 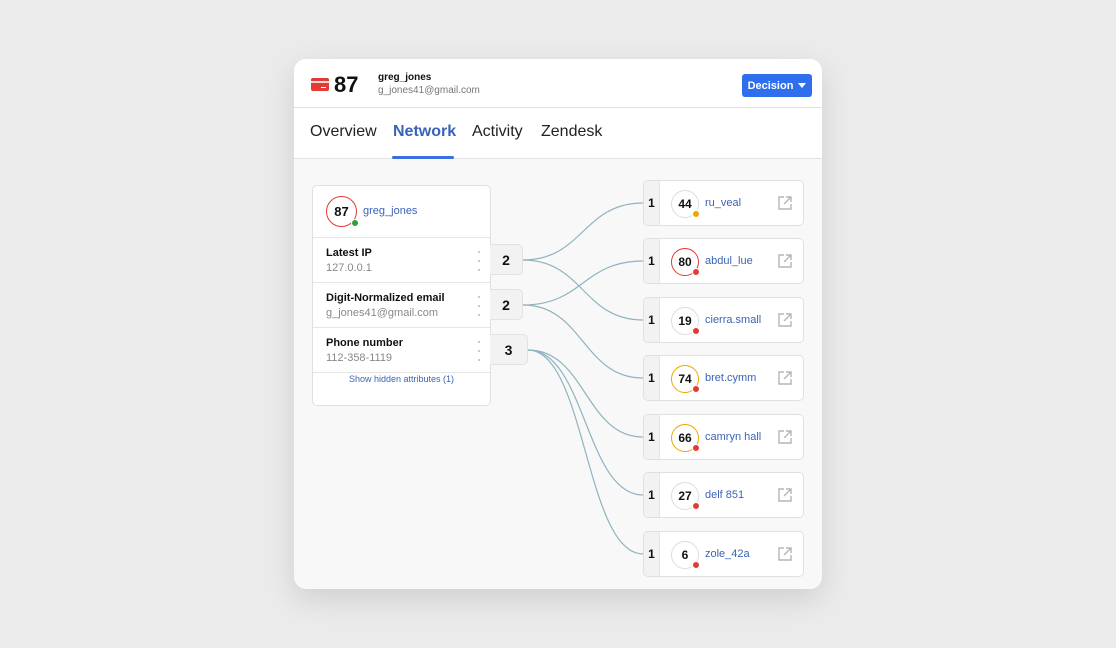 I want to click on tab-bar: Overview Network Activity Zendesk, so click(x=558, y=133).